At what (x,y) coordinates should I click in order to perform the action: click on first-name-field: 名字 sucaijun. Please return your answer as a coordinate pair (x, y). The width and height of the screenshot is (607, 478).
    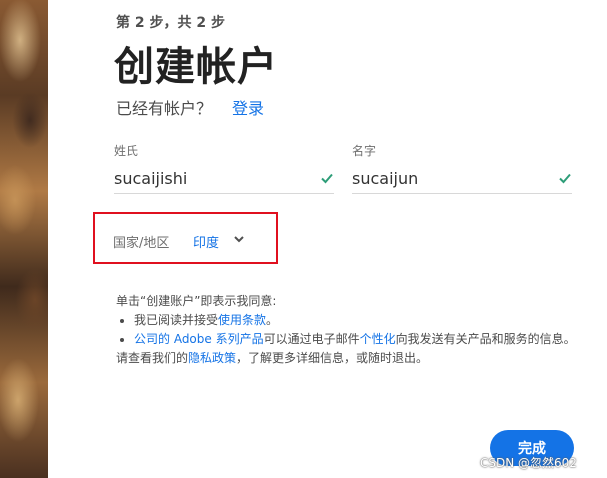
    Looking at the image, I should click on (462, 168).